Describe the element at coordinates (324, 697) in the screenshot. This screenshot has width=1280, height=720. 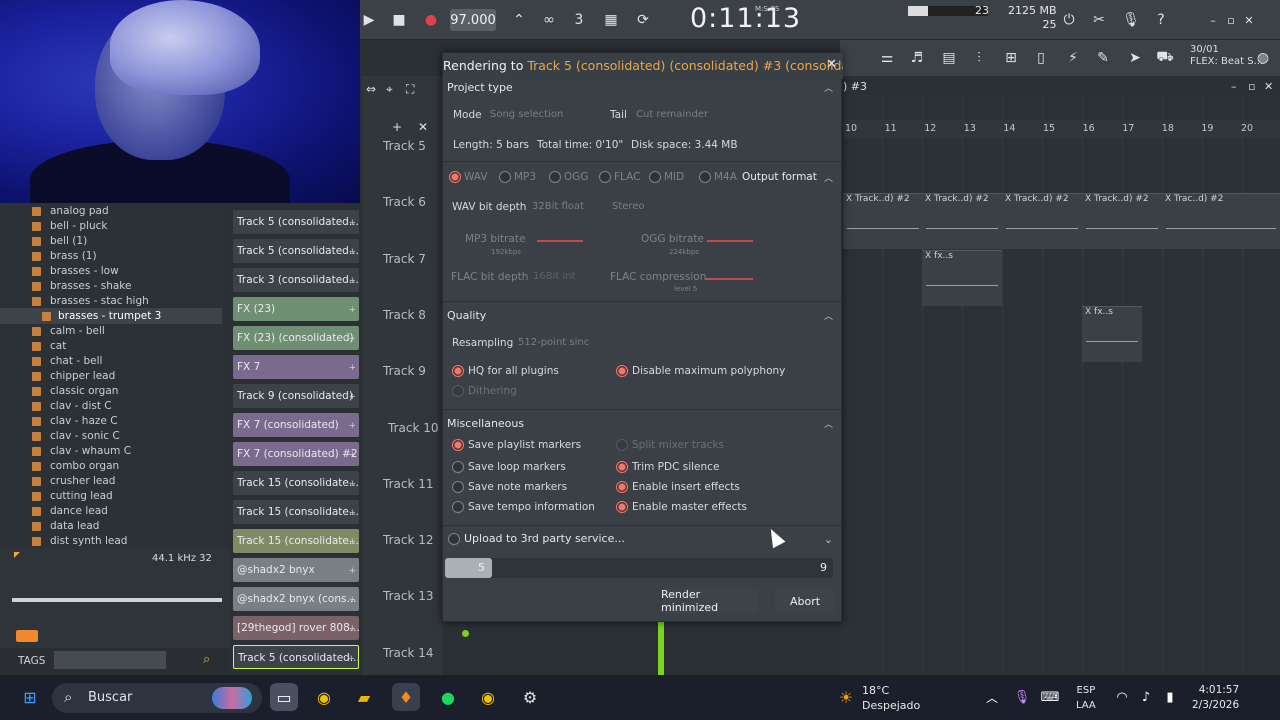
I see `chrome-icon: ◉` at that location.